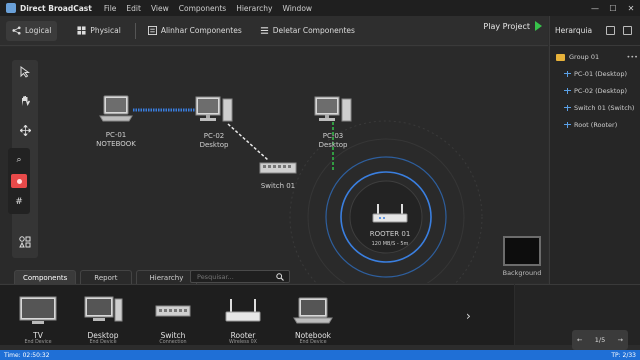 This screenshot has height=360, width=640. I want to click on tab-components: Components, so click(45, 277).